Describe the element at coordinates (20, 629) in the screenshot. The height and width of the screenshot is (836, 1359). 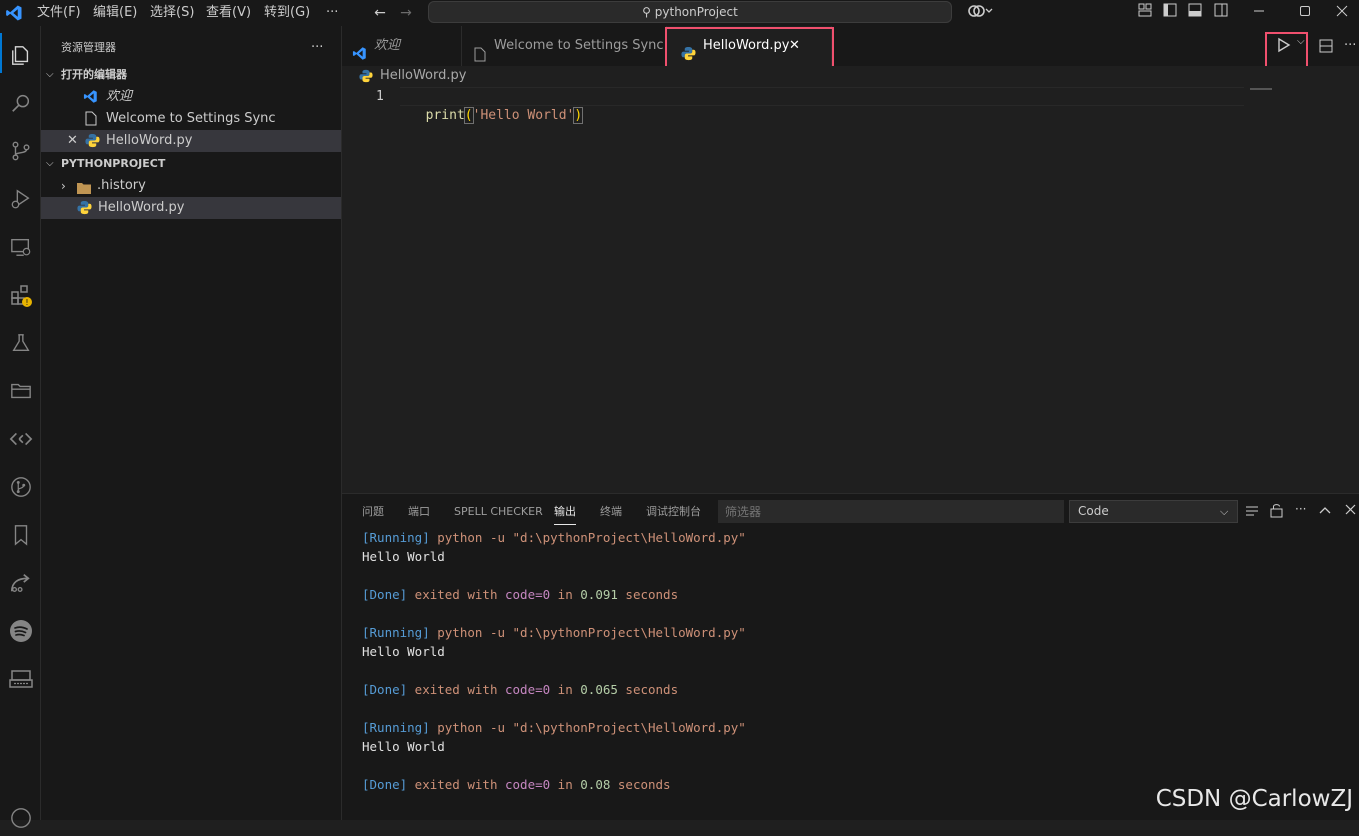
I see `spotify-icon` at that location.